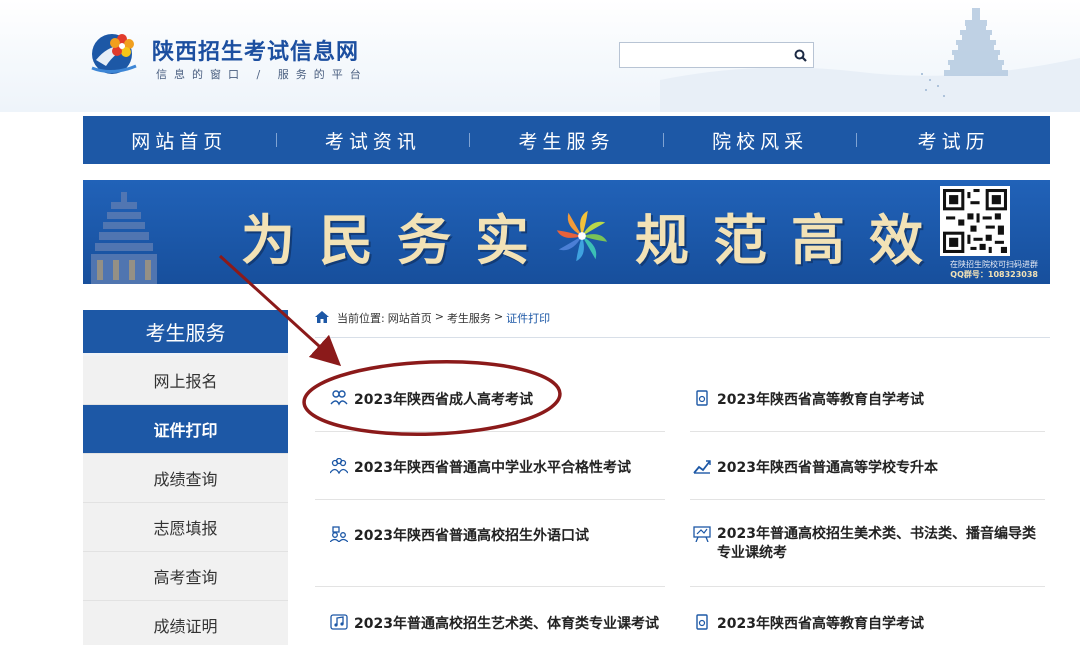 Image resolution: width=1080 pixels, height=645 pixels. I want to click on sidebar-item-online-registration: 网上报名, so click(185, 380).